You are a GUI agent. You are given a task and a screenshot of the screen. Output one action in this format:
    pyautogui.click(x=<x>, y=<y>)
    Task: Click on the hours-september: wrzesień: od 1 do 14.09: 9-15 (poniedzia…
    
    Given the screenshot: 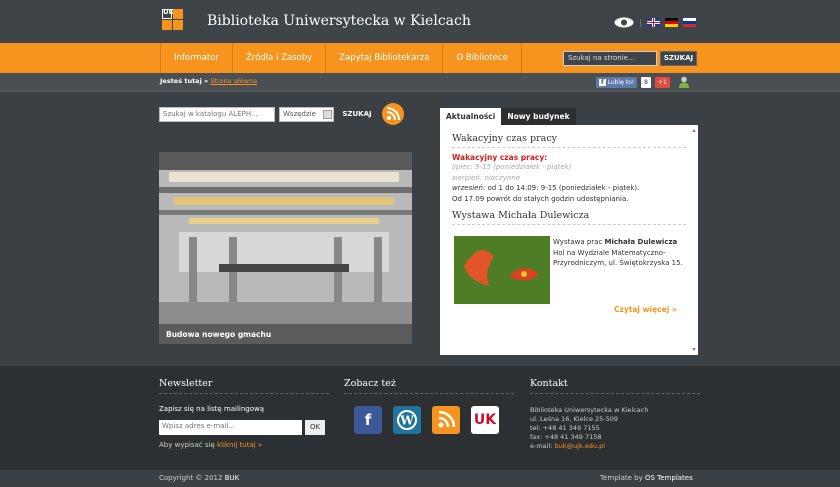 What is the action you would take?
    pyautogui.click(x=569, y=188)
    